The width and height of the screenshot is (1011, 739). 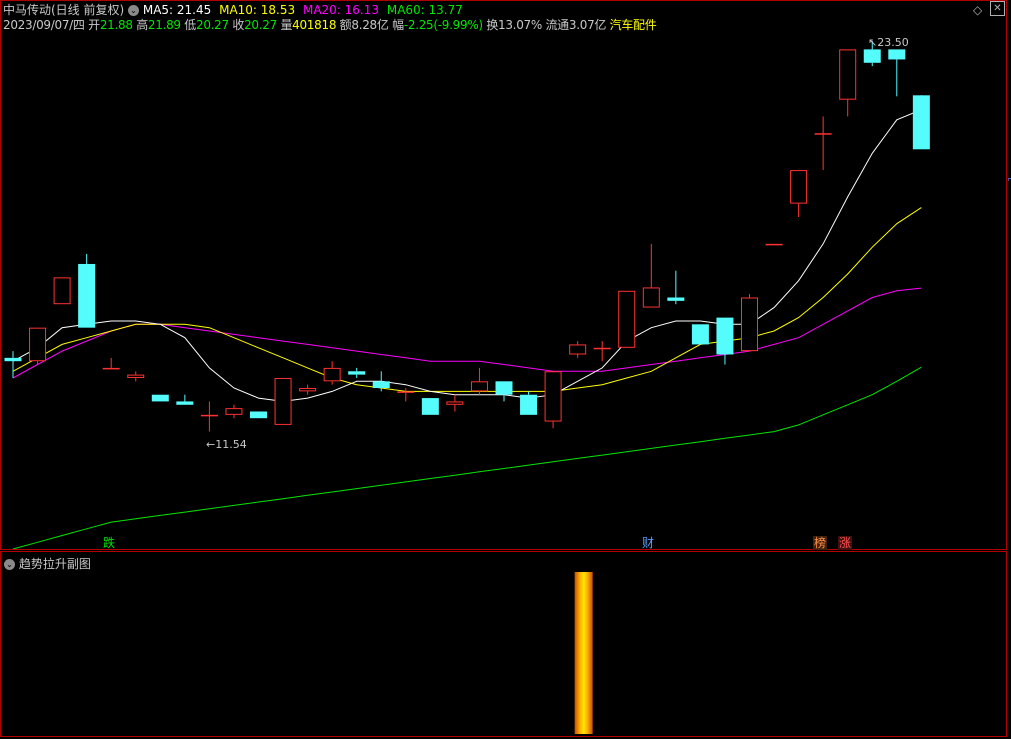 What do you see at coordinates (109, 543) in the screenshot?
I see `event-tag-drop: 跌` at bounding box center [109, 543].